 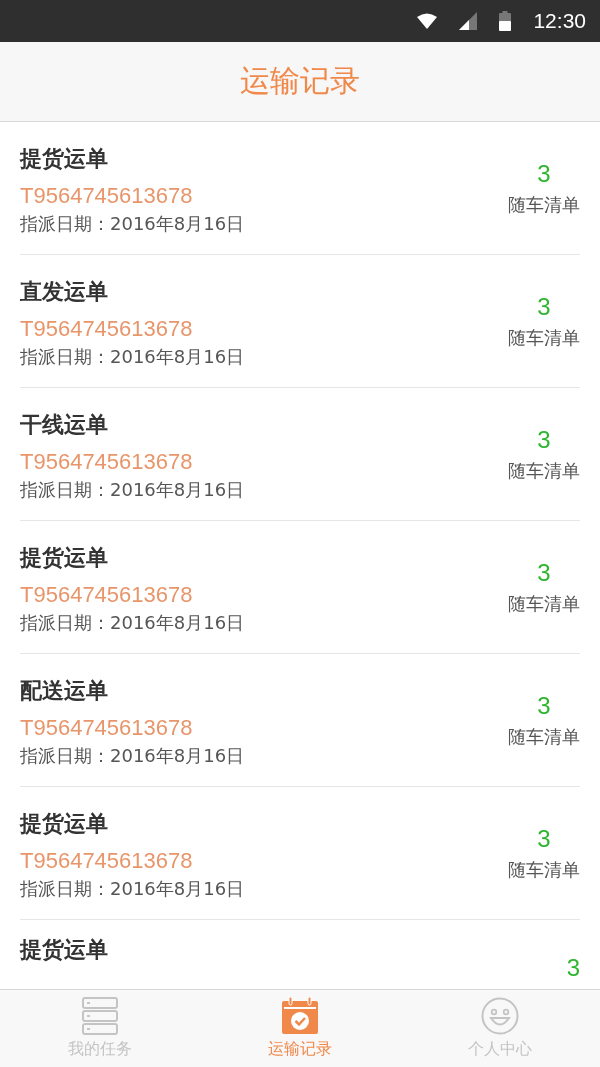 What do you see at coordinates (300, 81) in the screenshot?
I see `page-title: 运输记录` at bounding box center [300, 81].